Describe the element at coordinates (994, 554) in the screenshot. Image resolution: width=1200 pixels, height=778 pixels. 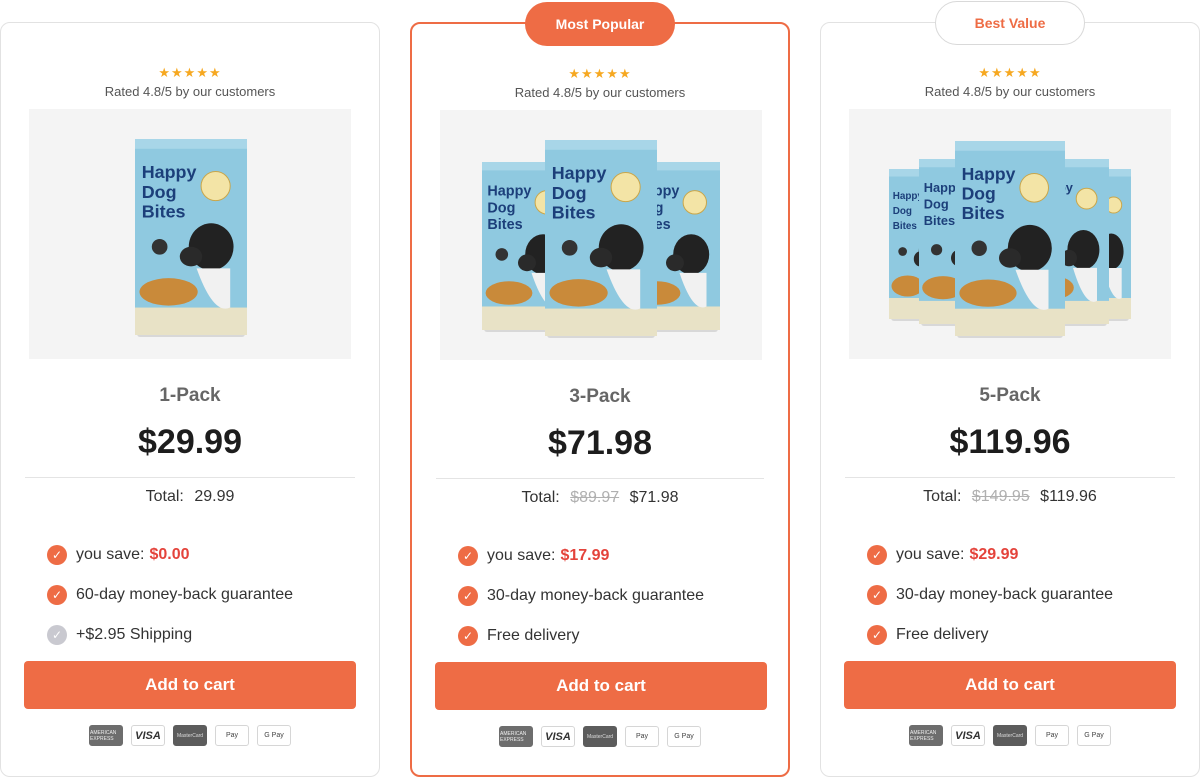
I see `save-value: $29.99` at that location.